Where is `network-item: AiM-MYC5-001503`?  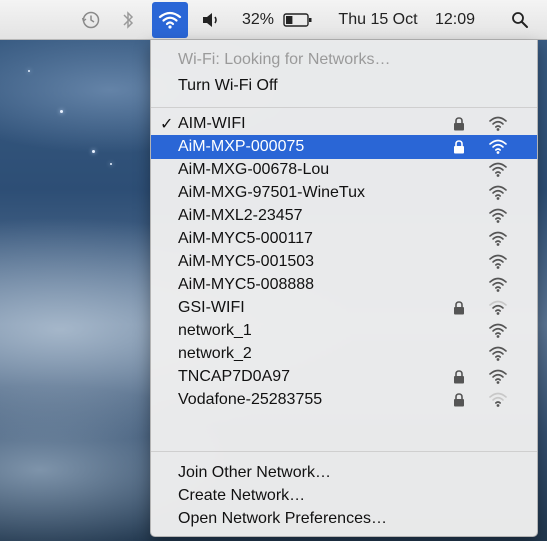 network-item: AiM-MYC5-001503 is located at coordinates (344, 262).